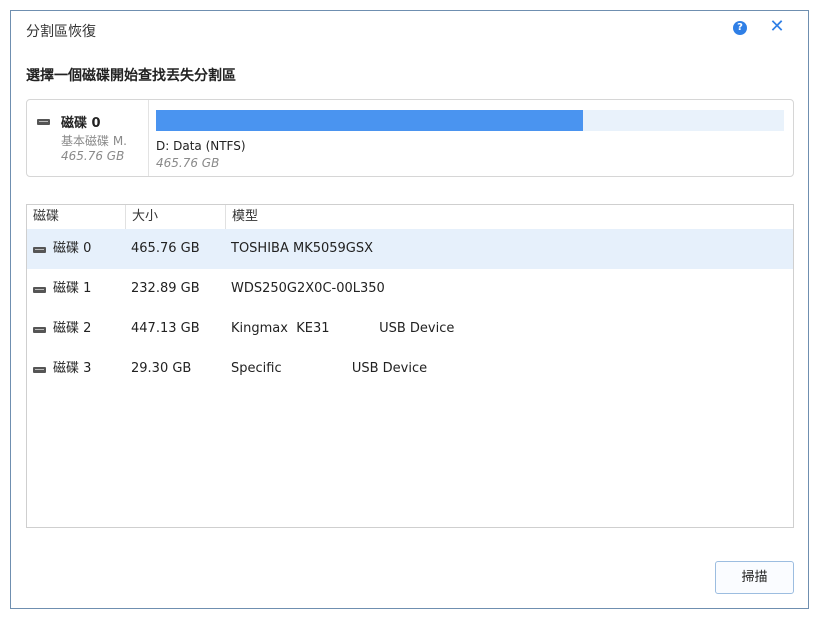 Image resolution: width=820 pixels, height=620 pixels. I want to click on table-row: 磁碟 3 29.30 GB Specific USB Device, so click(410, 369).